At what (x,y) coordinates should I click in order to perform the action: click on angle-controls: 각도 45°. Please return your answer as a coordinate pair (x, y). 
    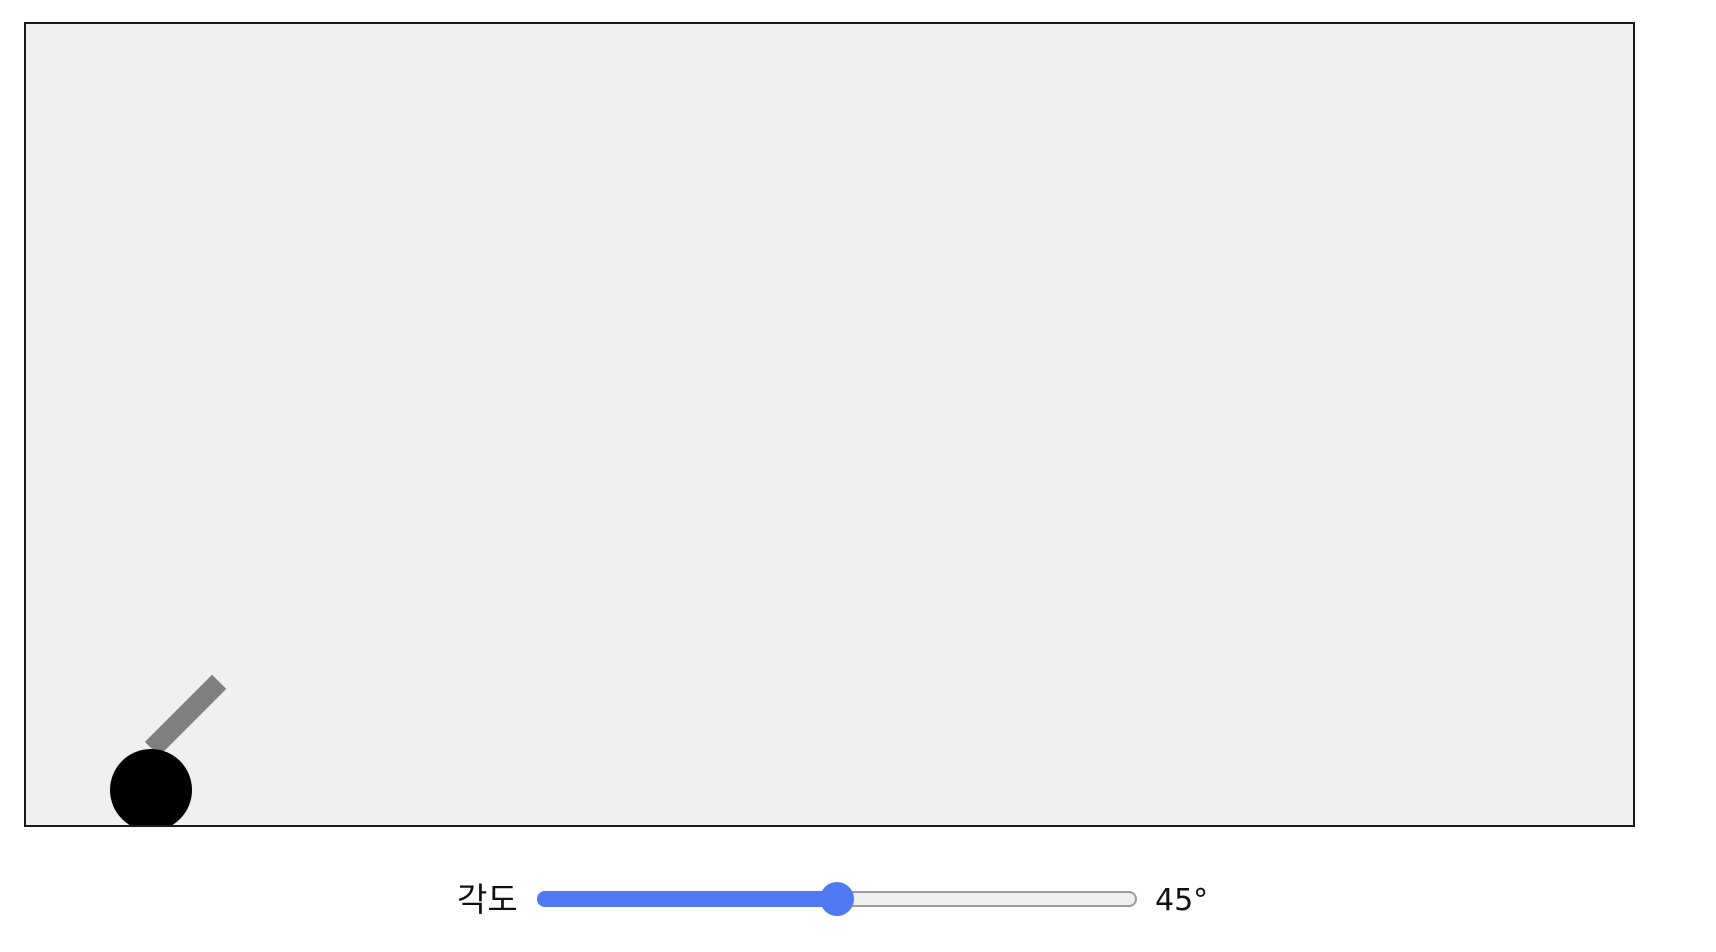
    Looking at the image, I should click on (858, 900).